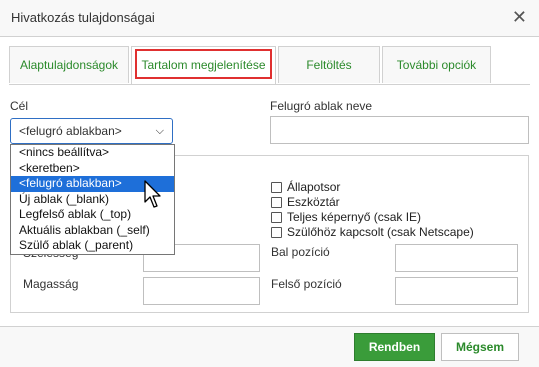 The height and width of the screenshot is (367, 539). What do you see at coordinates (92, 169) in the screenshot?
I see `dropdown-option: <keretben>` at bounding box center [92, 169].